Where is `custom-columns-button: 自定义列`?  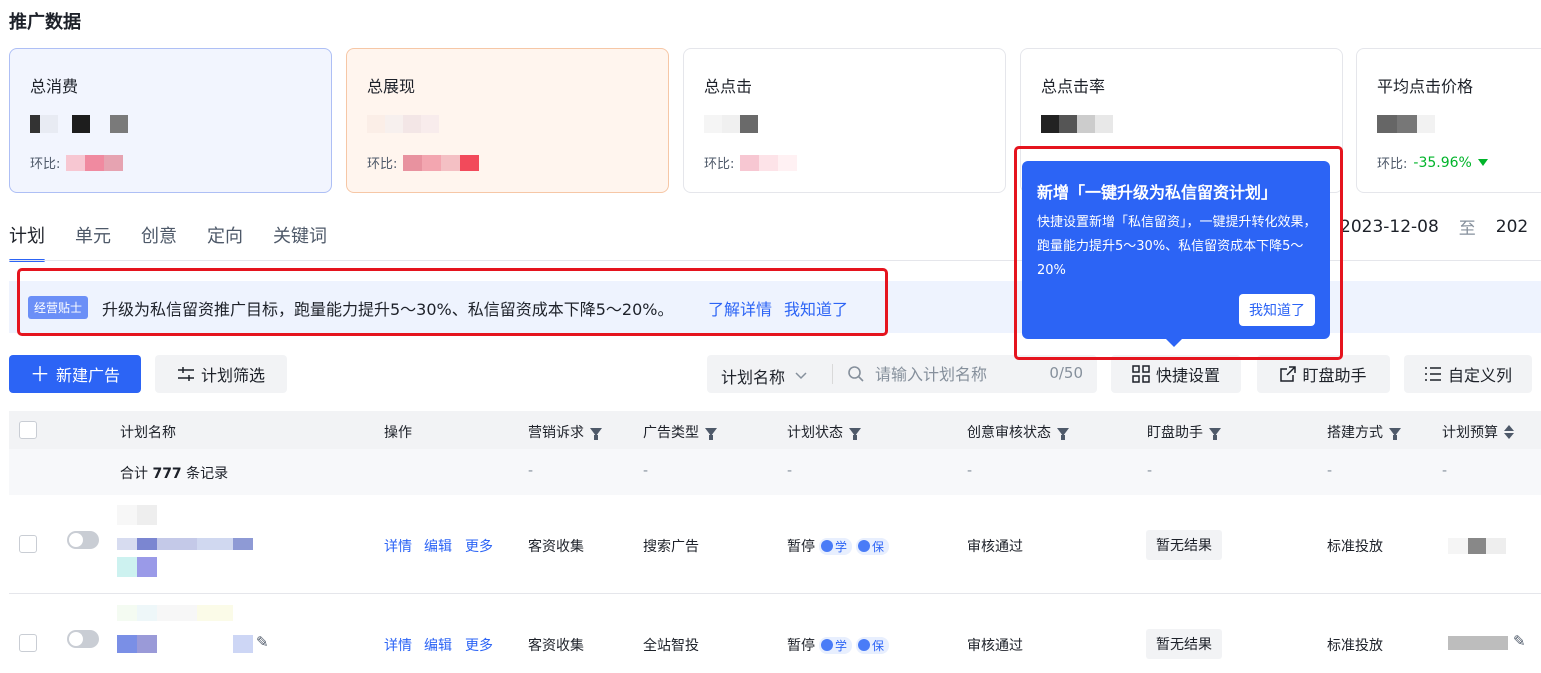 custom-columns-button: 自定义列 is located at coordinates (1468, 374).